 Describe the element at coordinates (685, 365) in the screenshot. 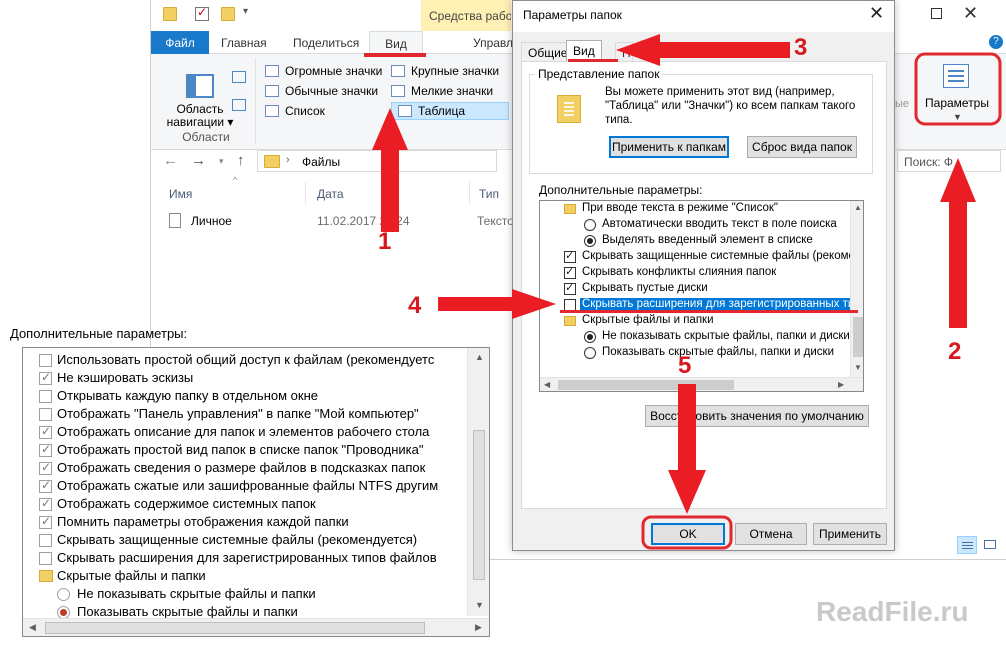

I see `annotation-number-5: 5` at that location.